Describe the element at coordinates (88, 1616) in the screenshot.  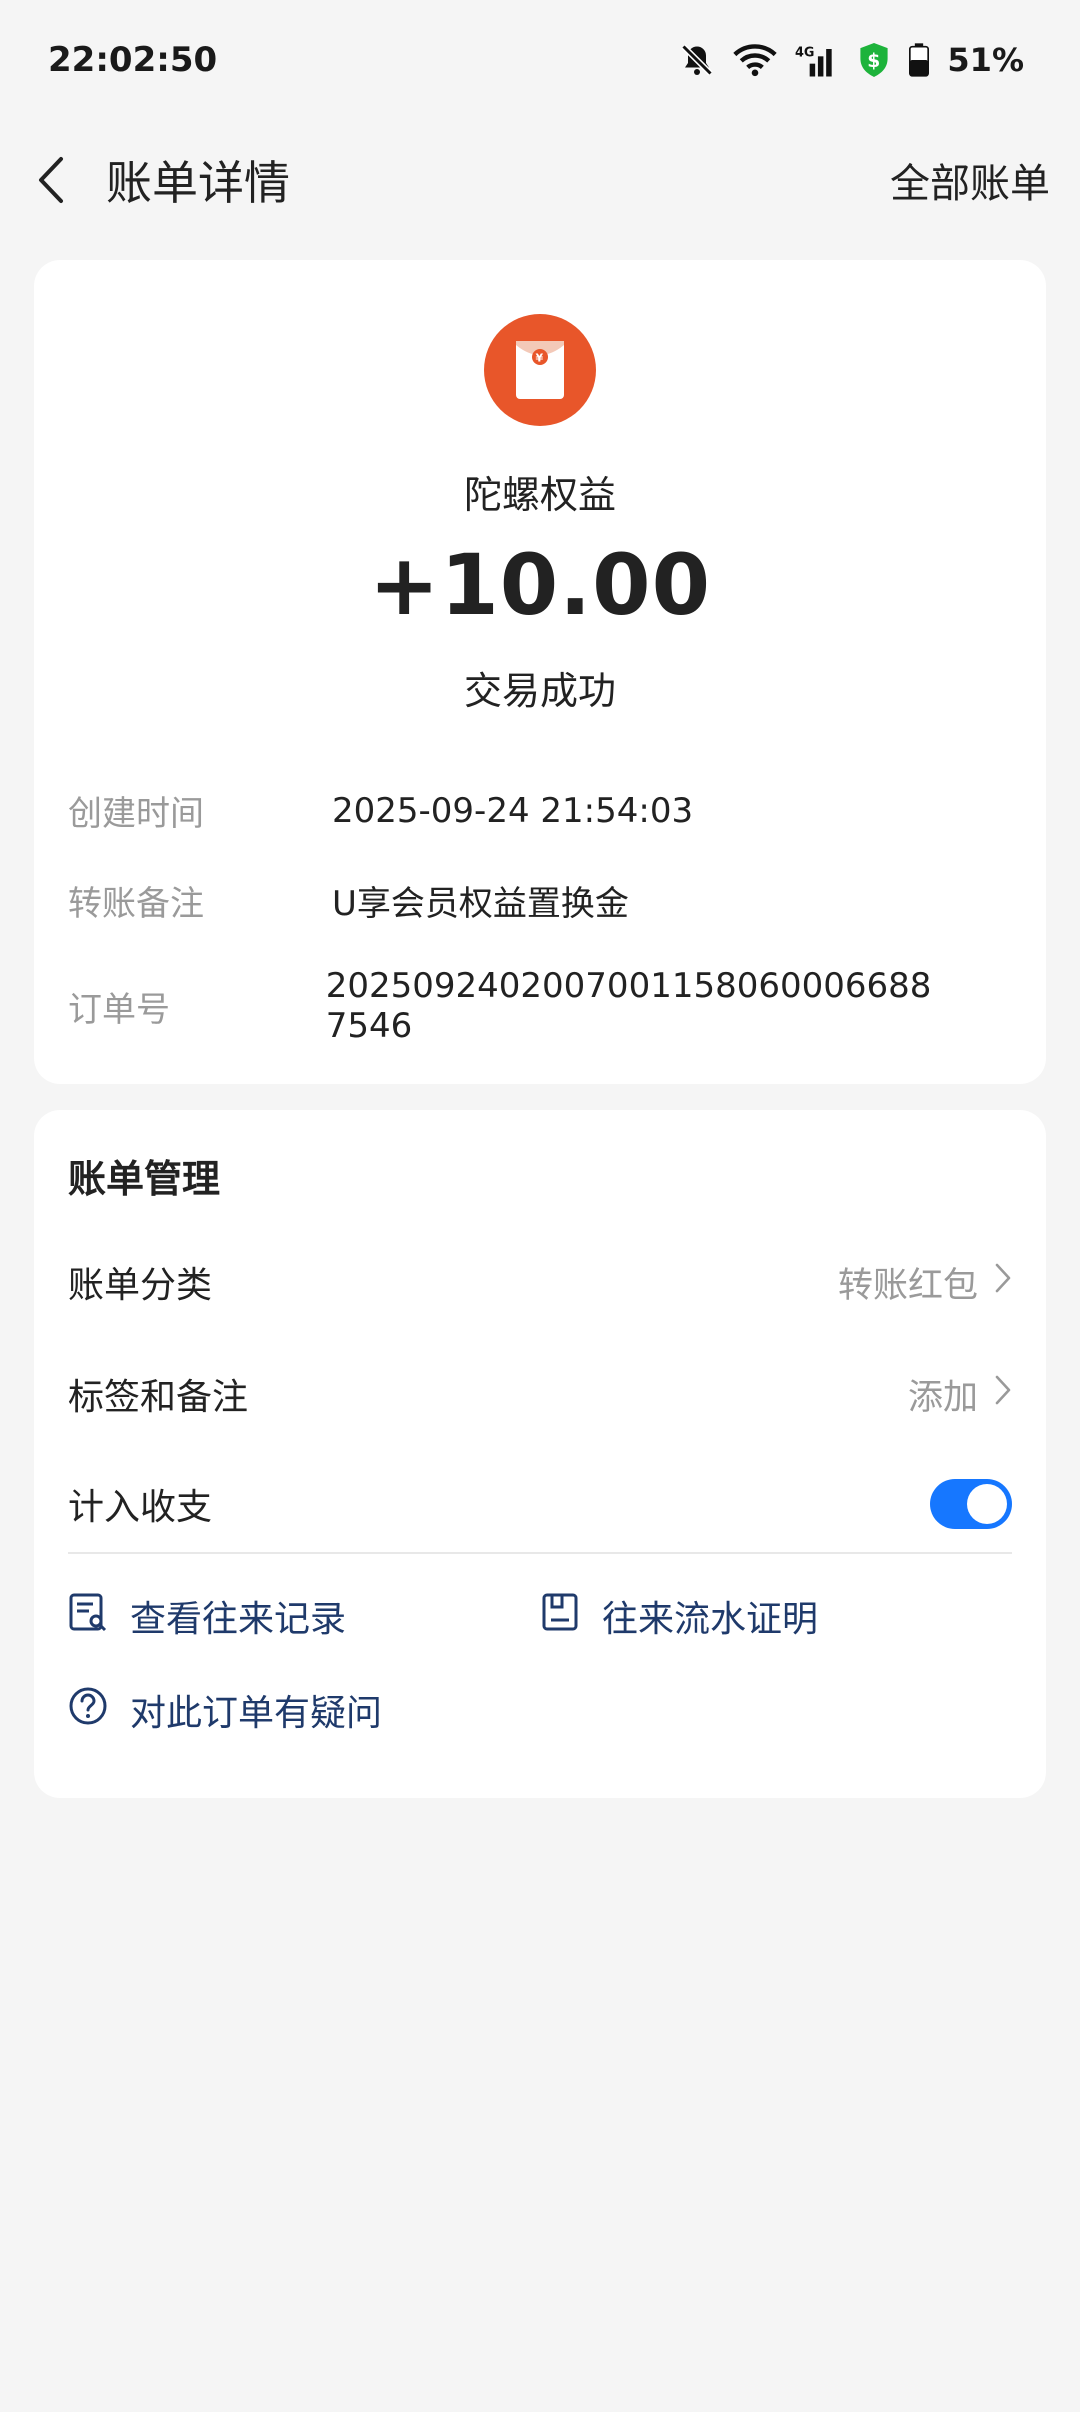
I see `records-list-icon` at that location.